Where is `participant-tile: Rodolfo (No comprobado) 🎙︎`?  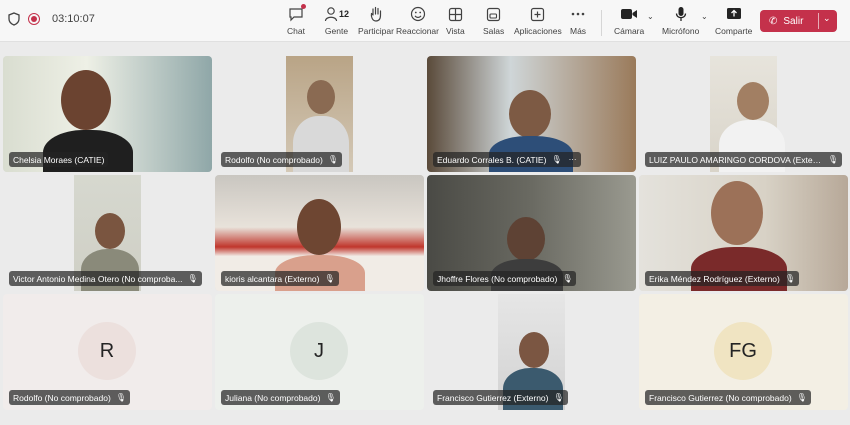
participant-tile: Rodolfo (No comprobado) 🎙︎ is located at coordinates (319, 114).